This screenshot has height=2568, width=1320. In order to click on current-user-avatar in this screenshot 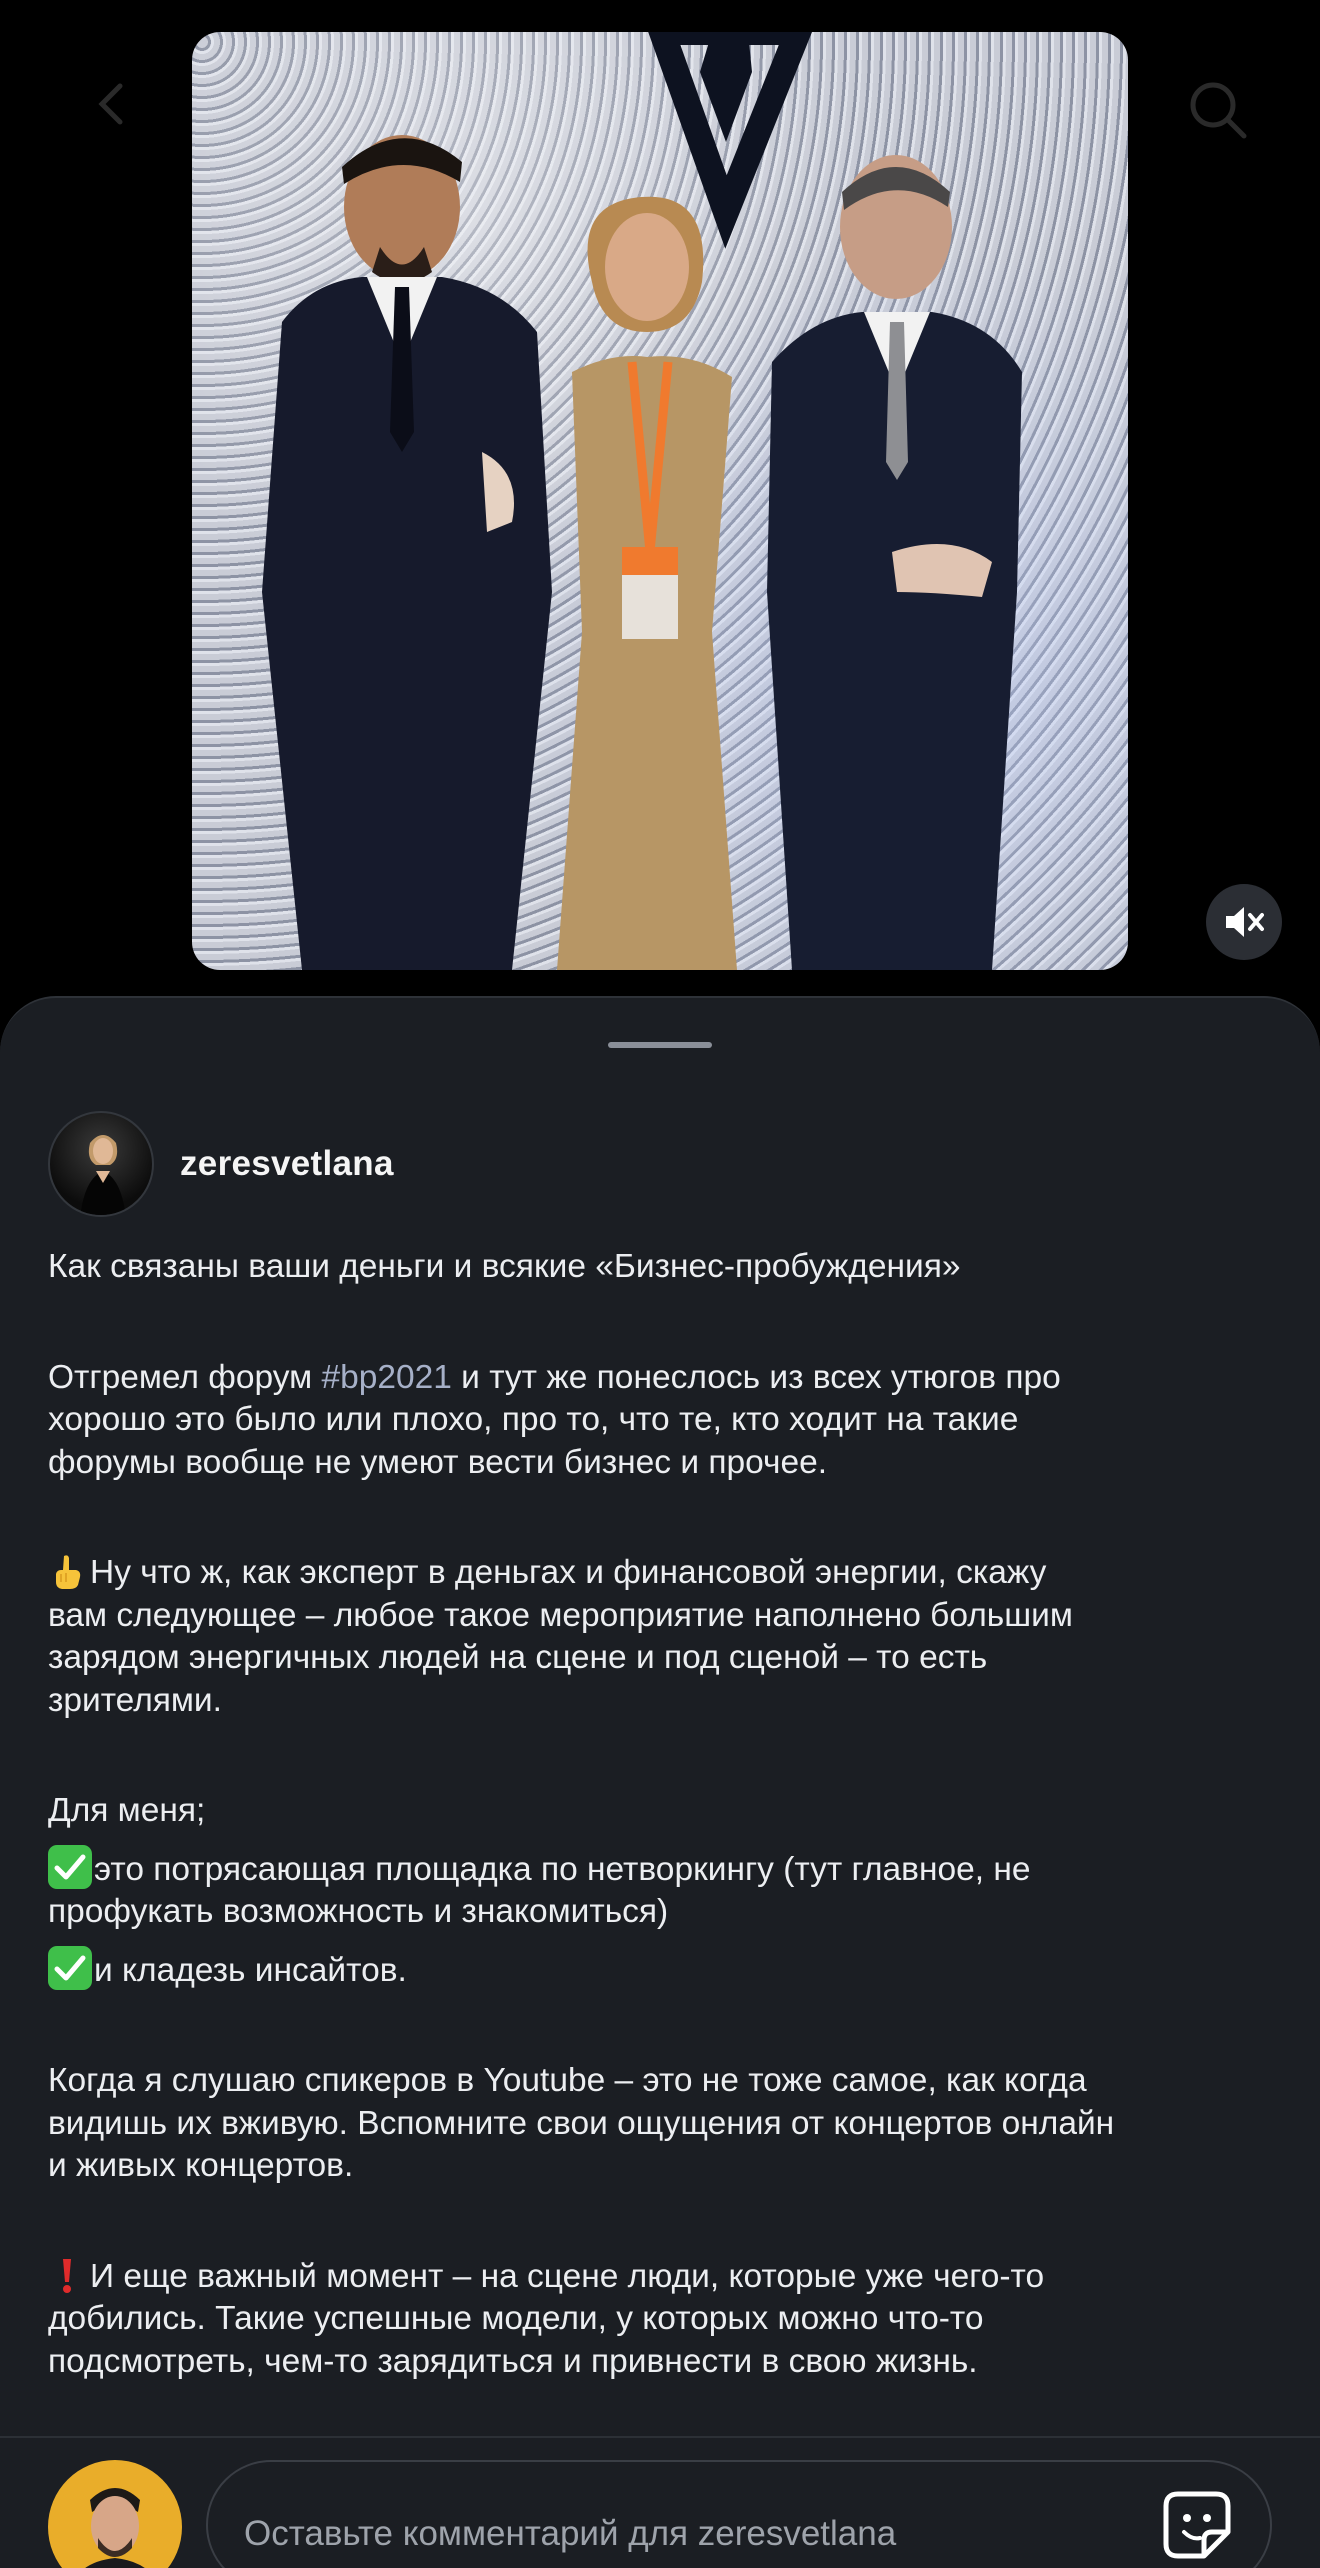, I will do `click(115, 2514)`.